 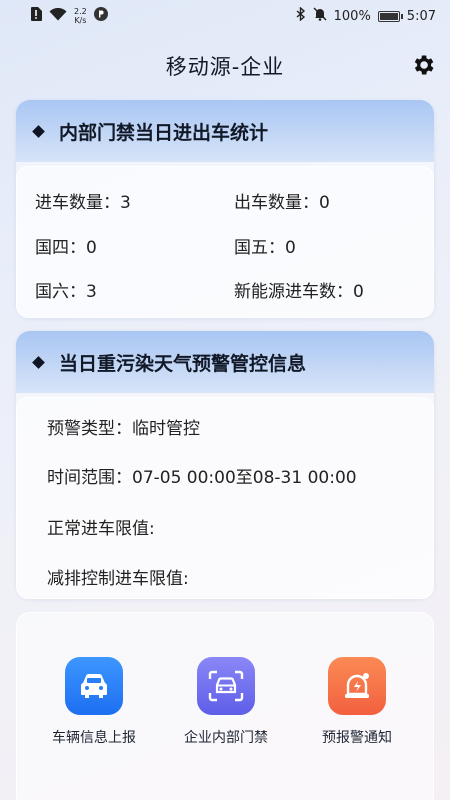 I want to click on internal-gate-label: 企业内部门禁, so click(x=226, y=738).